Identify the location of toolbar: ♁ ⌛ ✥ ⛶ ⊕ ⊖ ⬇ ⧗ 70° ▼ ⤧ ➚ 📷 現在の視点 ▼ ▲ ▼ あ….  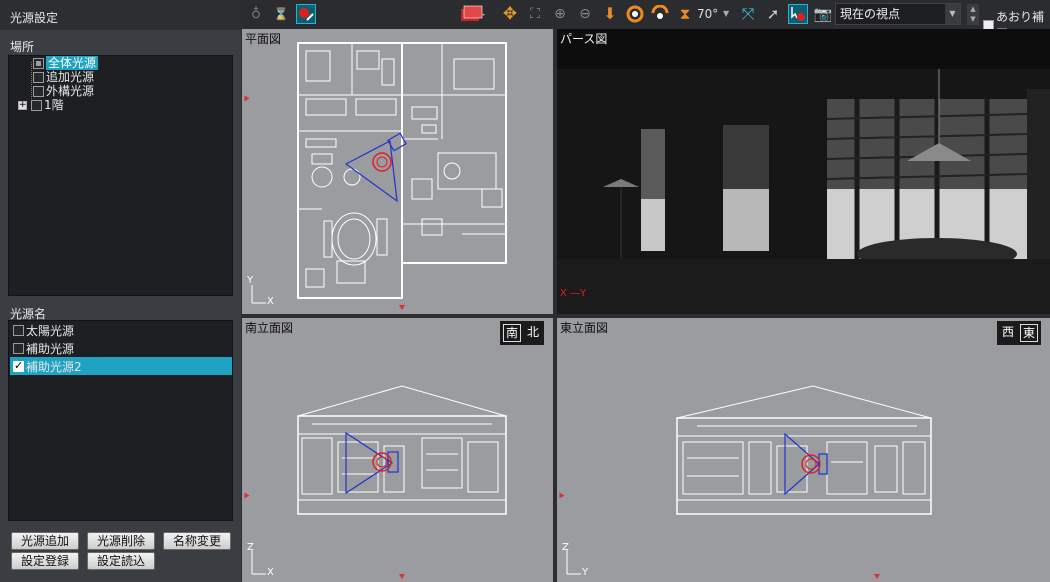
(645, 20).